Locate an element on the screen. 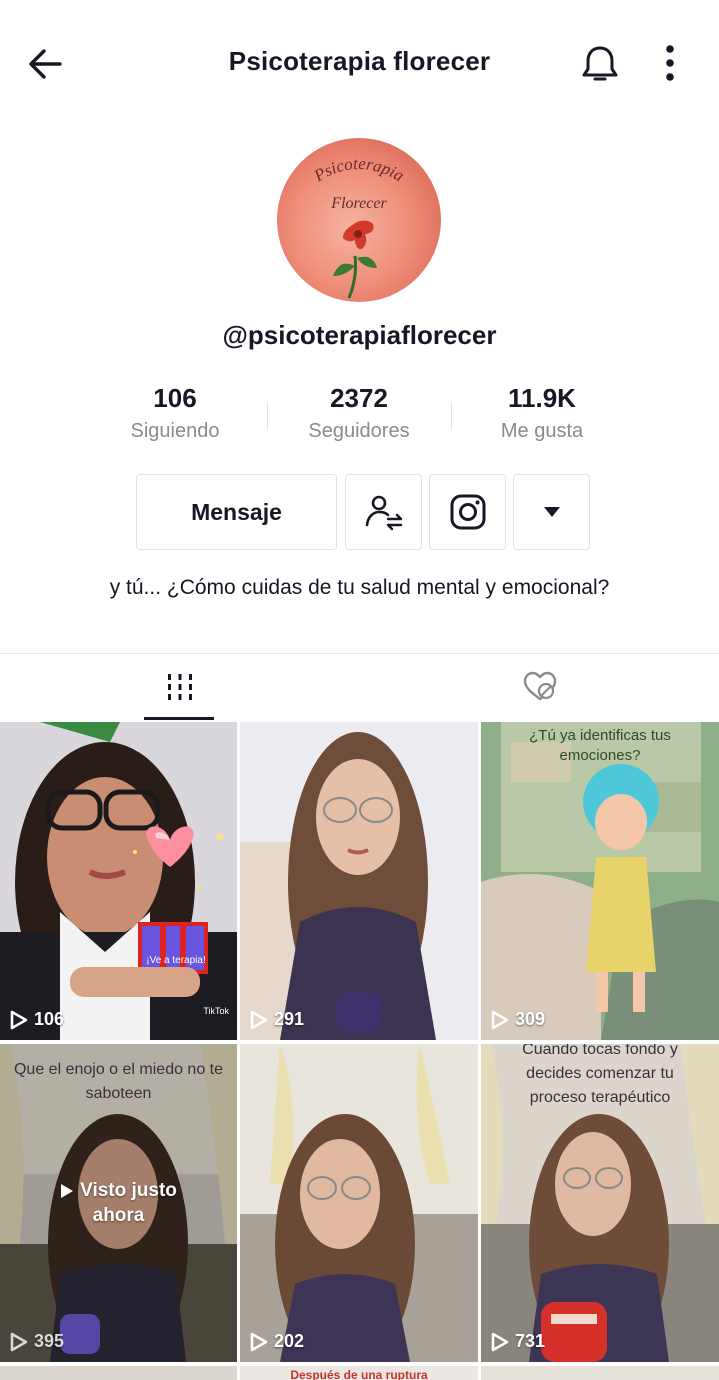  stat-likes: 11.9K Me gusta is located at coordinates (542, 411).